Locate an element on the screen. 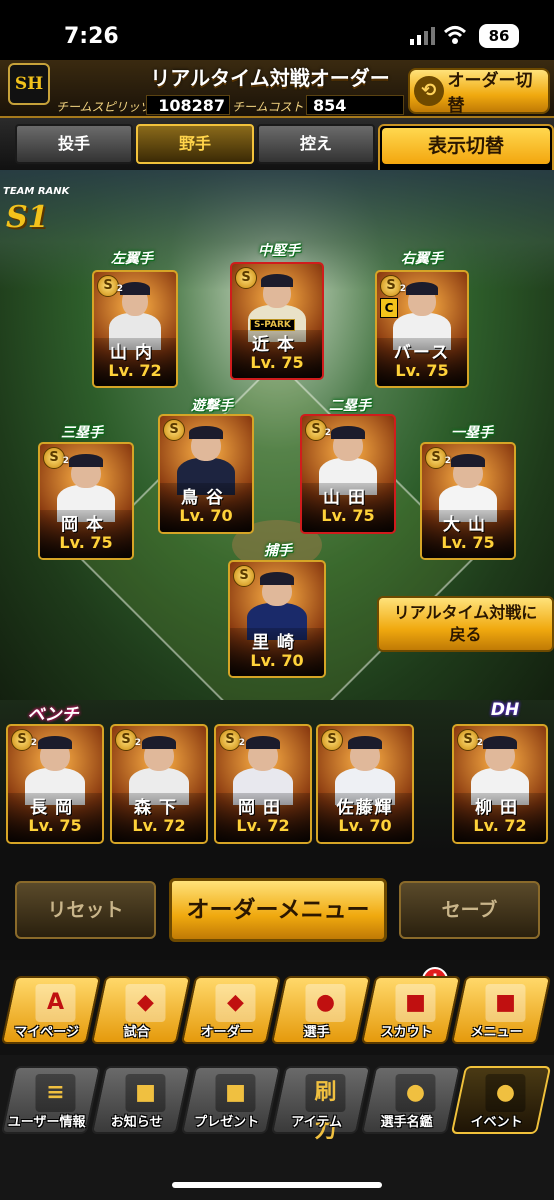 The height and width of the screenshot is (1200, 554). nav-item: ■ スカウト is located at coordinates (411, 1010).